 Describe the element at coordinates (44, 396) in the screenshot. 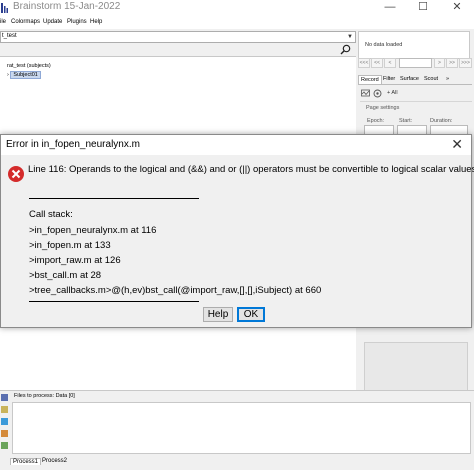

I see `files-to-process-label: Files to process: Data [0]` at that location.